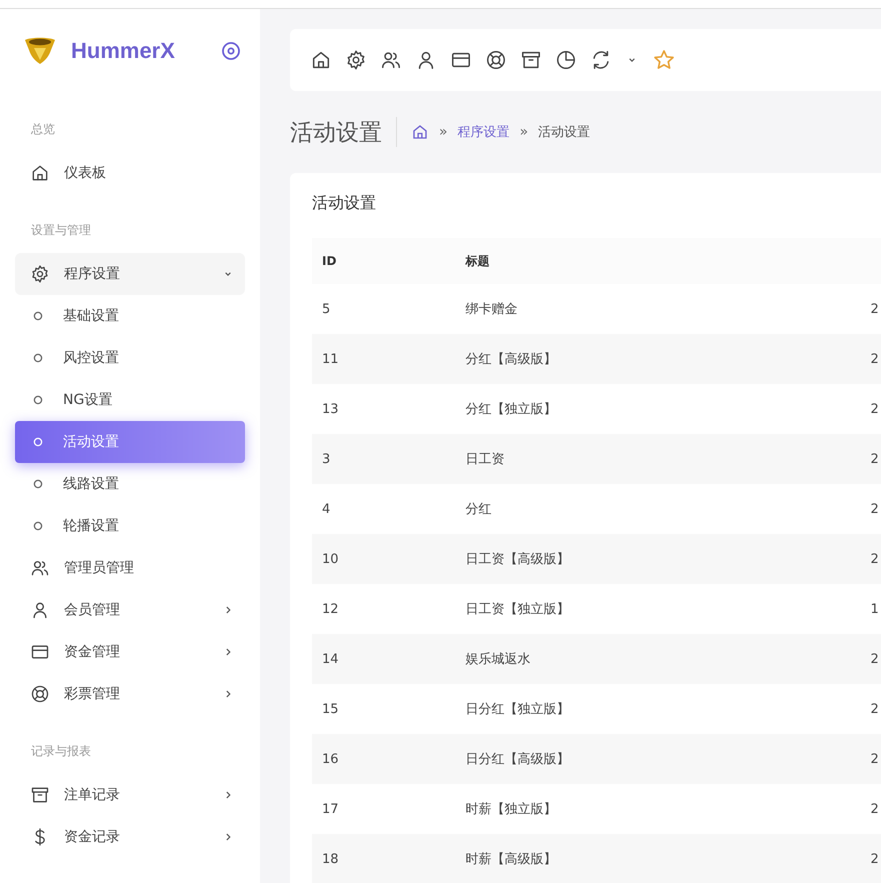 This screenshot has width=881, height=883. Describe the element at coordinates (389, 858) in the screenshot. I see `table-cell: 18` at that location.